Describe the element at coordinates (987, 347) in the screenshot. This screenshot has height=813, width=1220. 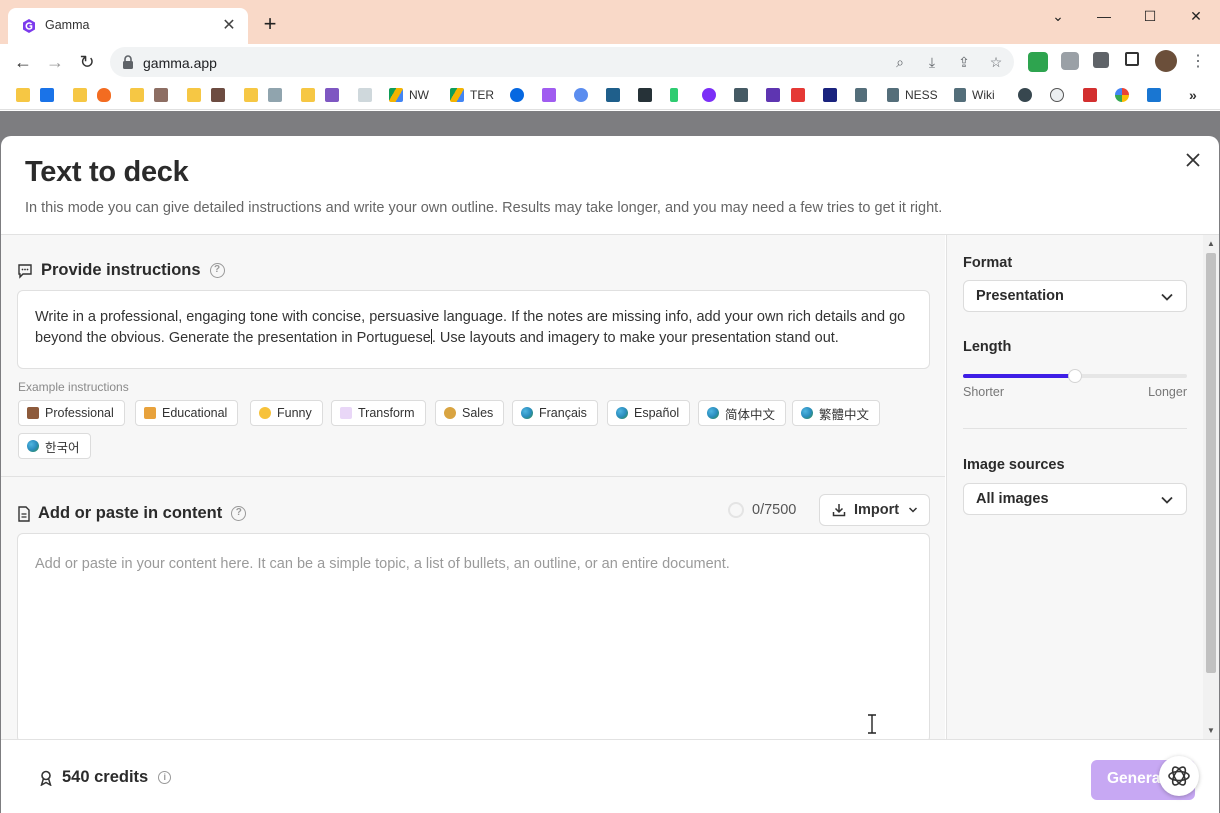
I see `length-label: Length` at that location.